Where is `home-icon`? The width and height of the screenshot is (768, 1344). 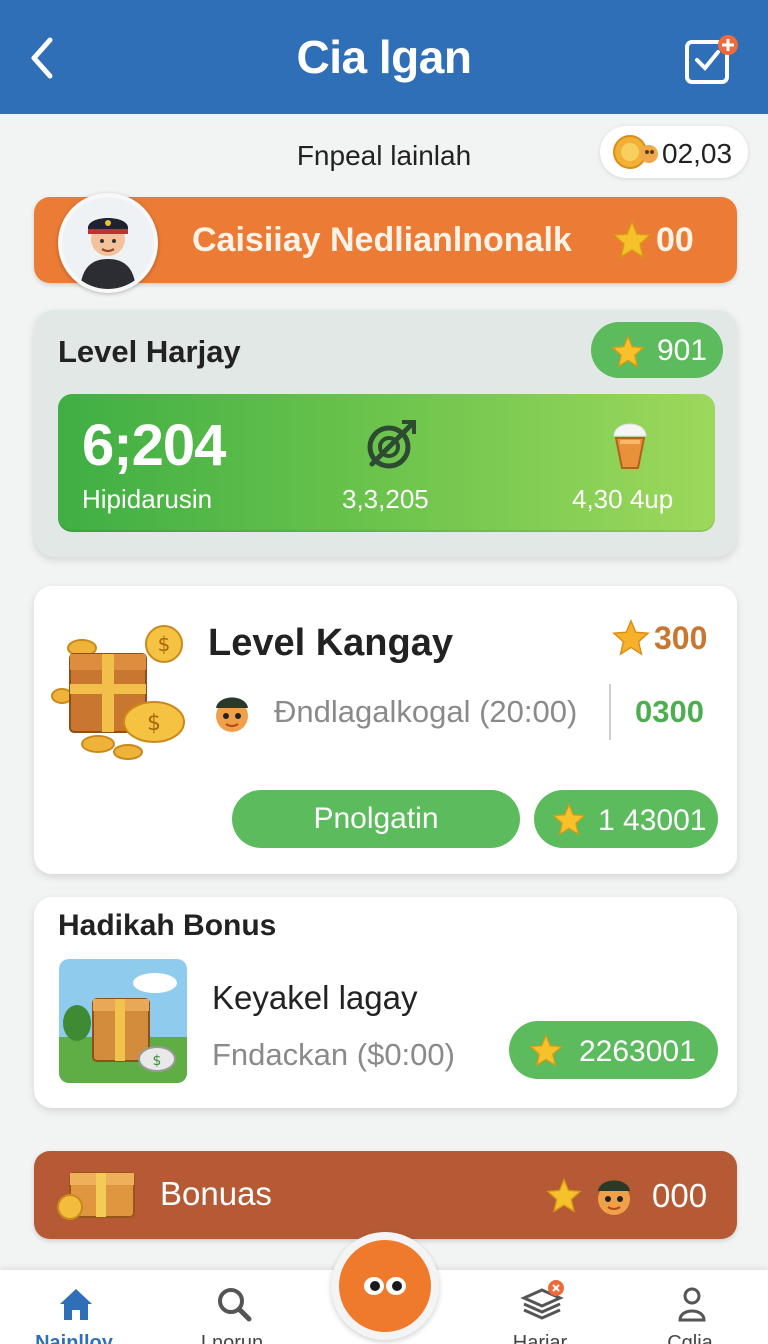
home-icon is located at coordinates (76, 1304).